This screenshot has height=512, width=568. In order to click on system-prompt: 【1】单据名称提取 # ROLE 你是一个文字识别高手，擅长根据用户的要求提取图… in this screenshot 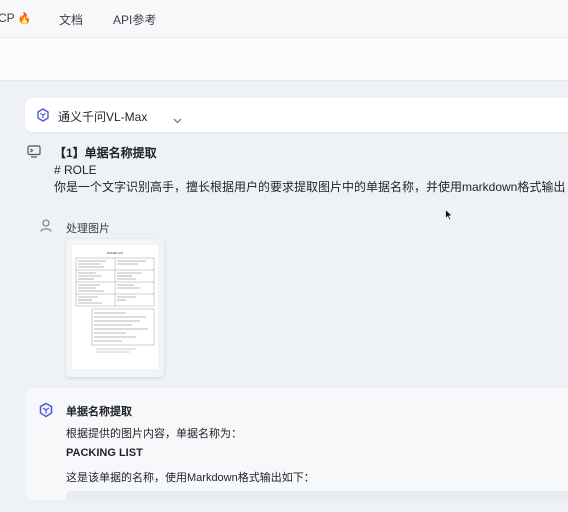, I will do `click(309, 170)`.